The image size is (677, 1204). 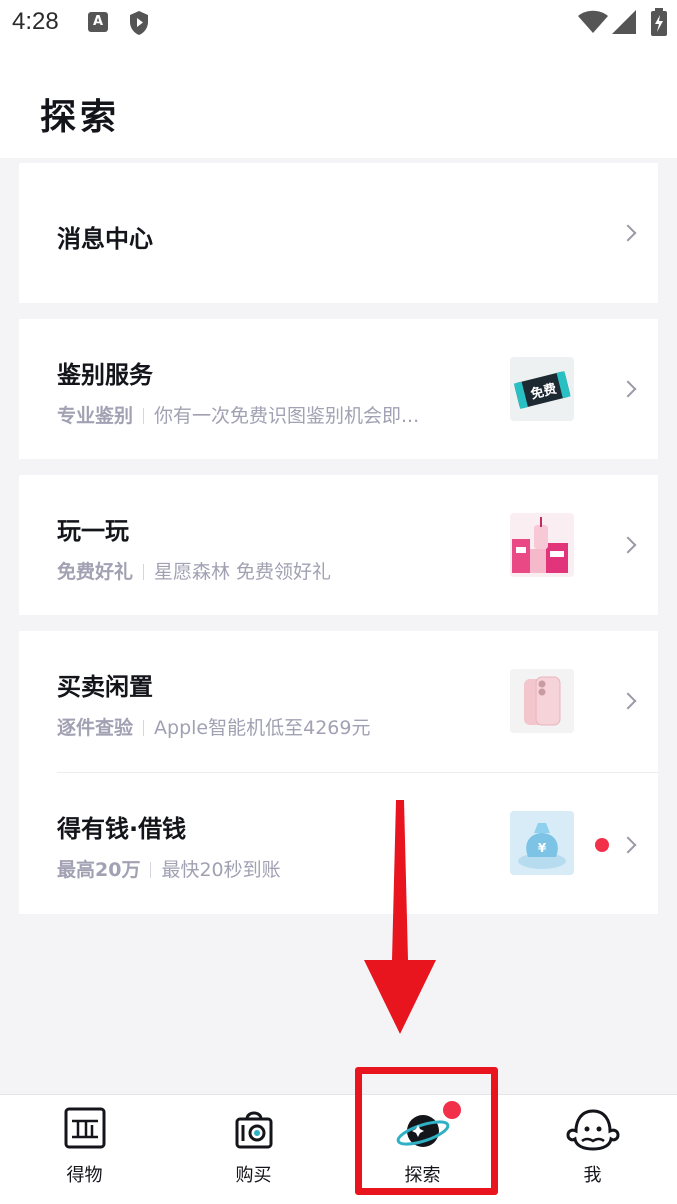 What do you see at coordinates (592, 1175) in the screenshot?
I see `tab-label: 我` at bounding box center [592, 1175].